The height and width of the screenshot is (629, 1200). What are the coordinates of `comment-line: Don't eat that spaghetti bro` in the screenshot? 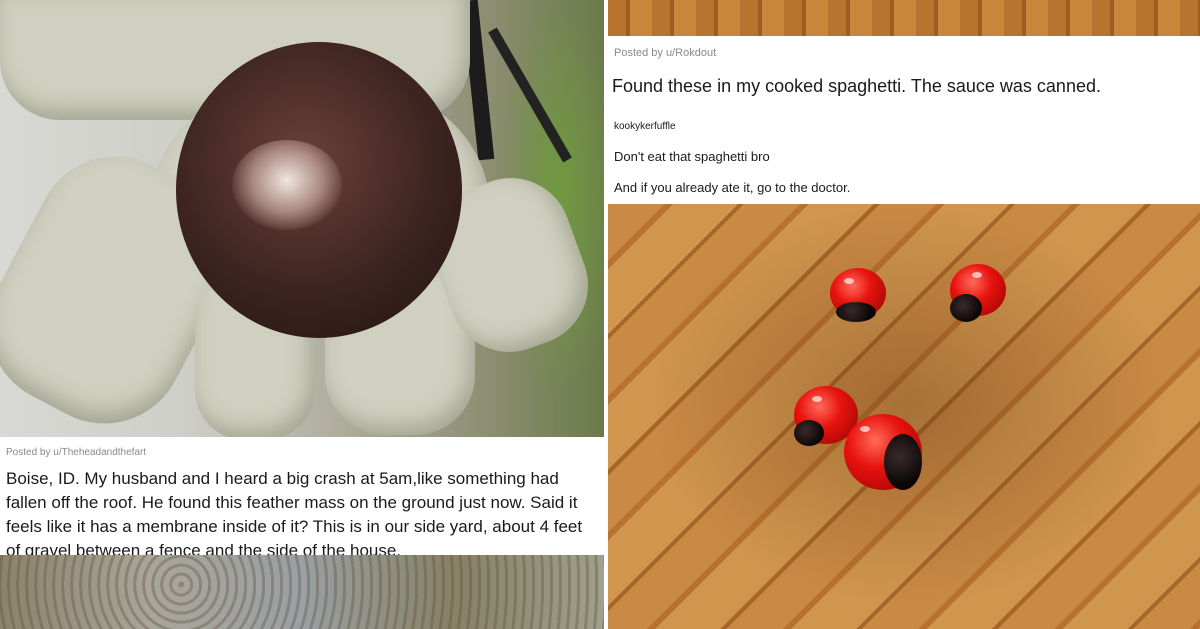 It's located at (692, 156).